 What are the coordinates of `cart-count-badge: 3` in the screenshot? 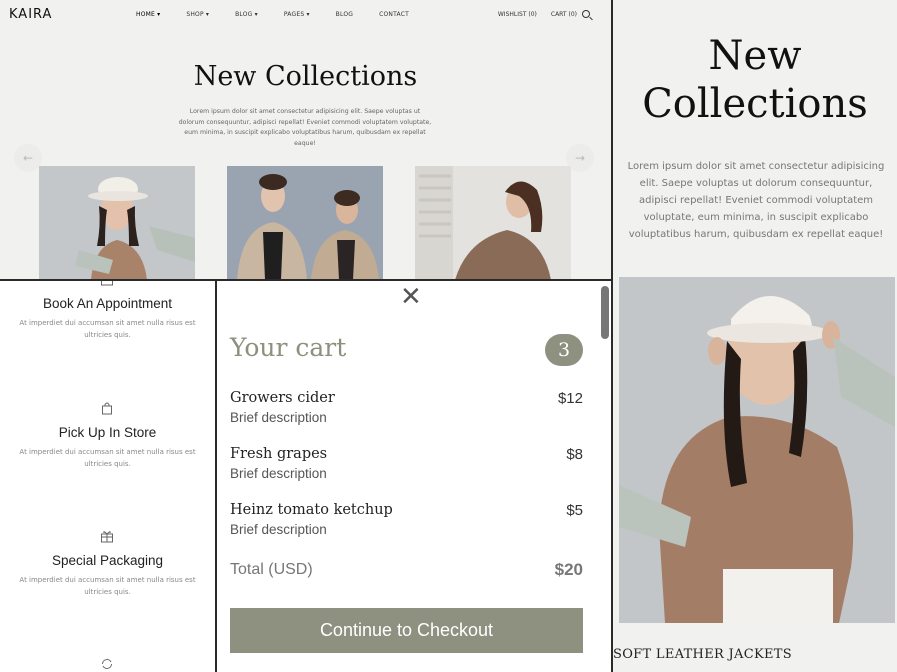 It's located at (564, 350).